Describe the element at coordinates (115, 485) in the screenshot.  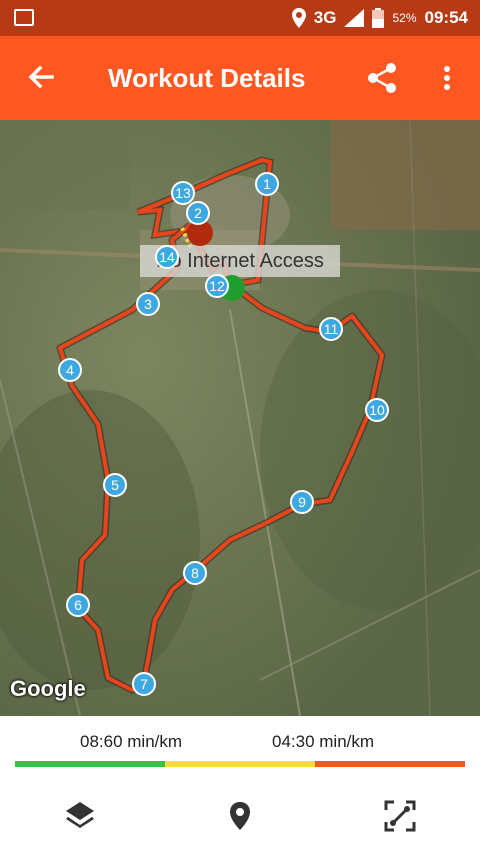
I see `km-marker: 5` at that location.